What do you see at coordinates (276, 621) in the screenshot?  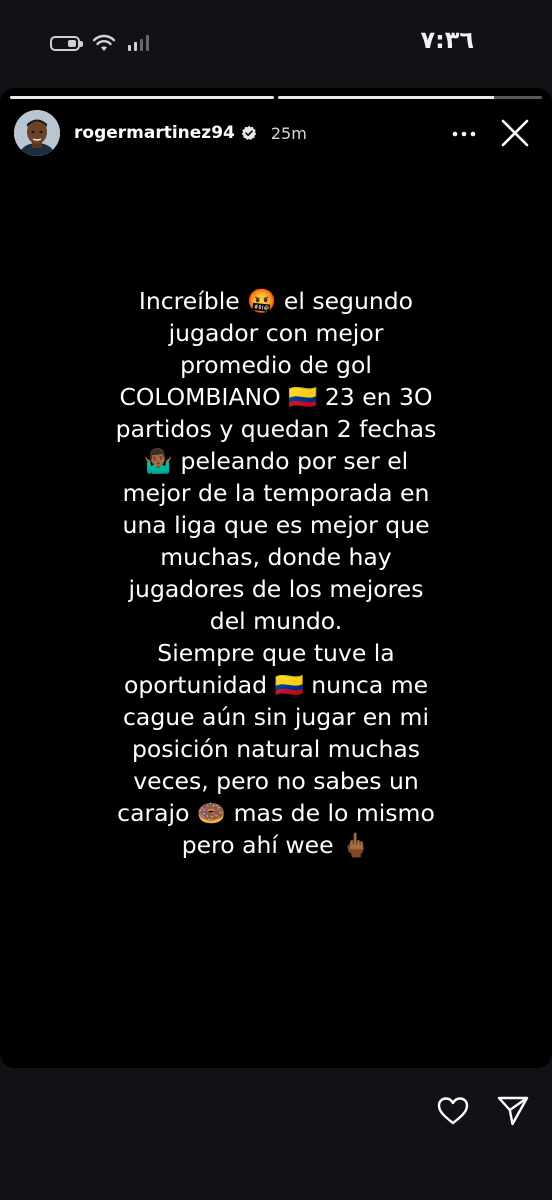 I see `caption-line: del mundo.` at bounding box center [276, 621].